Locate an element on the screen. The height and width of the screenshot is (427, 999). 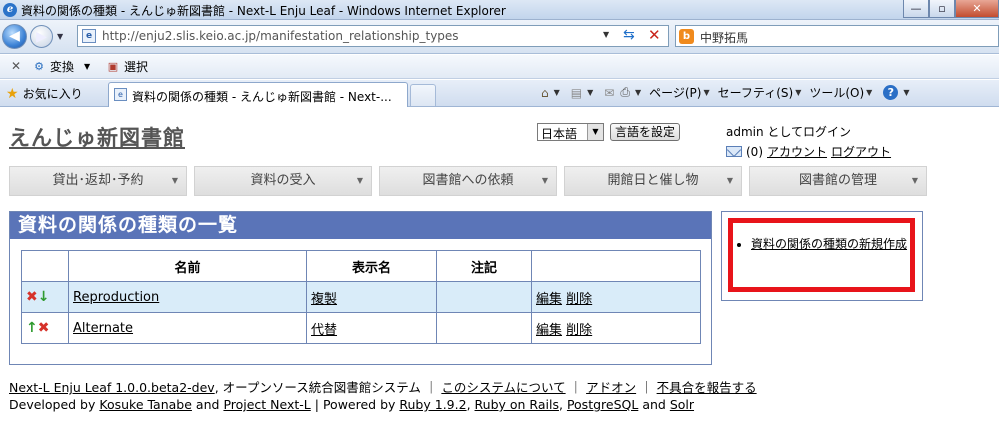
forward-button: ▶ is located at coordinates (41, 36).